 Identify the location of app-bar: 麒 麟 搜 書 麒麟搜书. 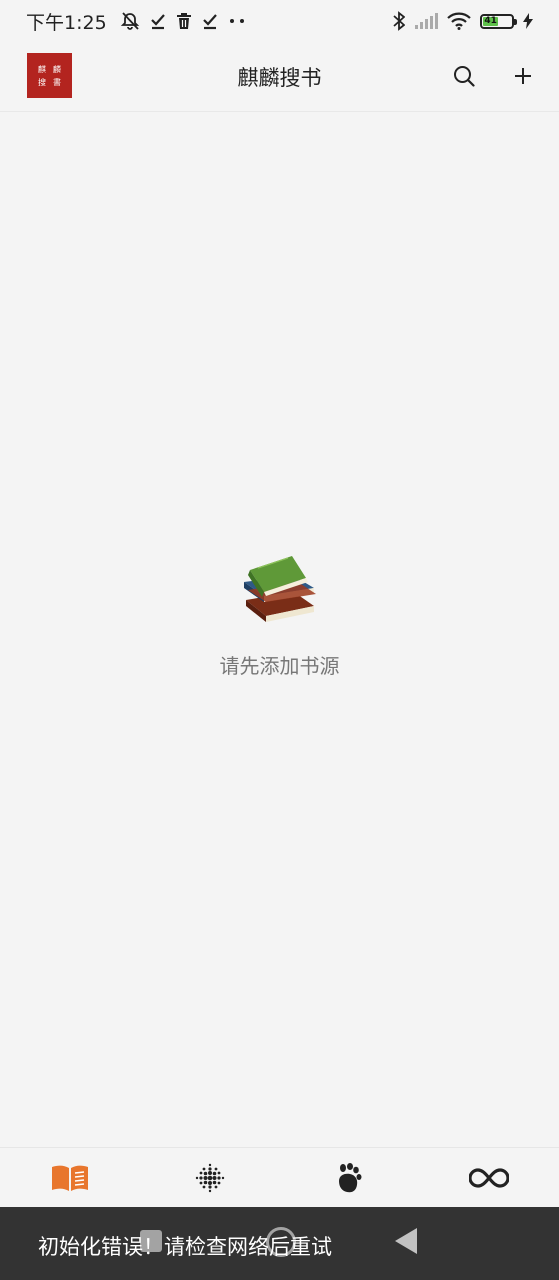
(279, 77).